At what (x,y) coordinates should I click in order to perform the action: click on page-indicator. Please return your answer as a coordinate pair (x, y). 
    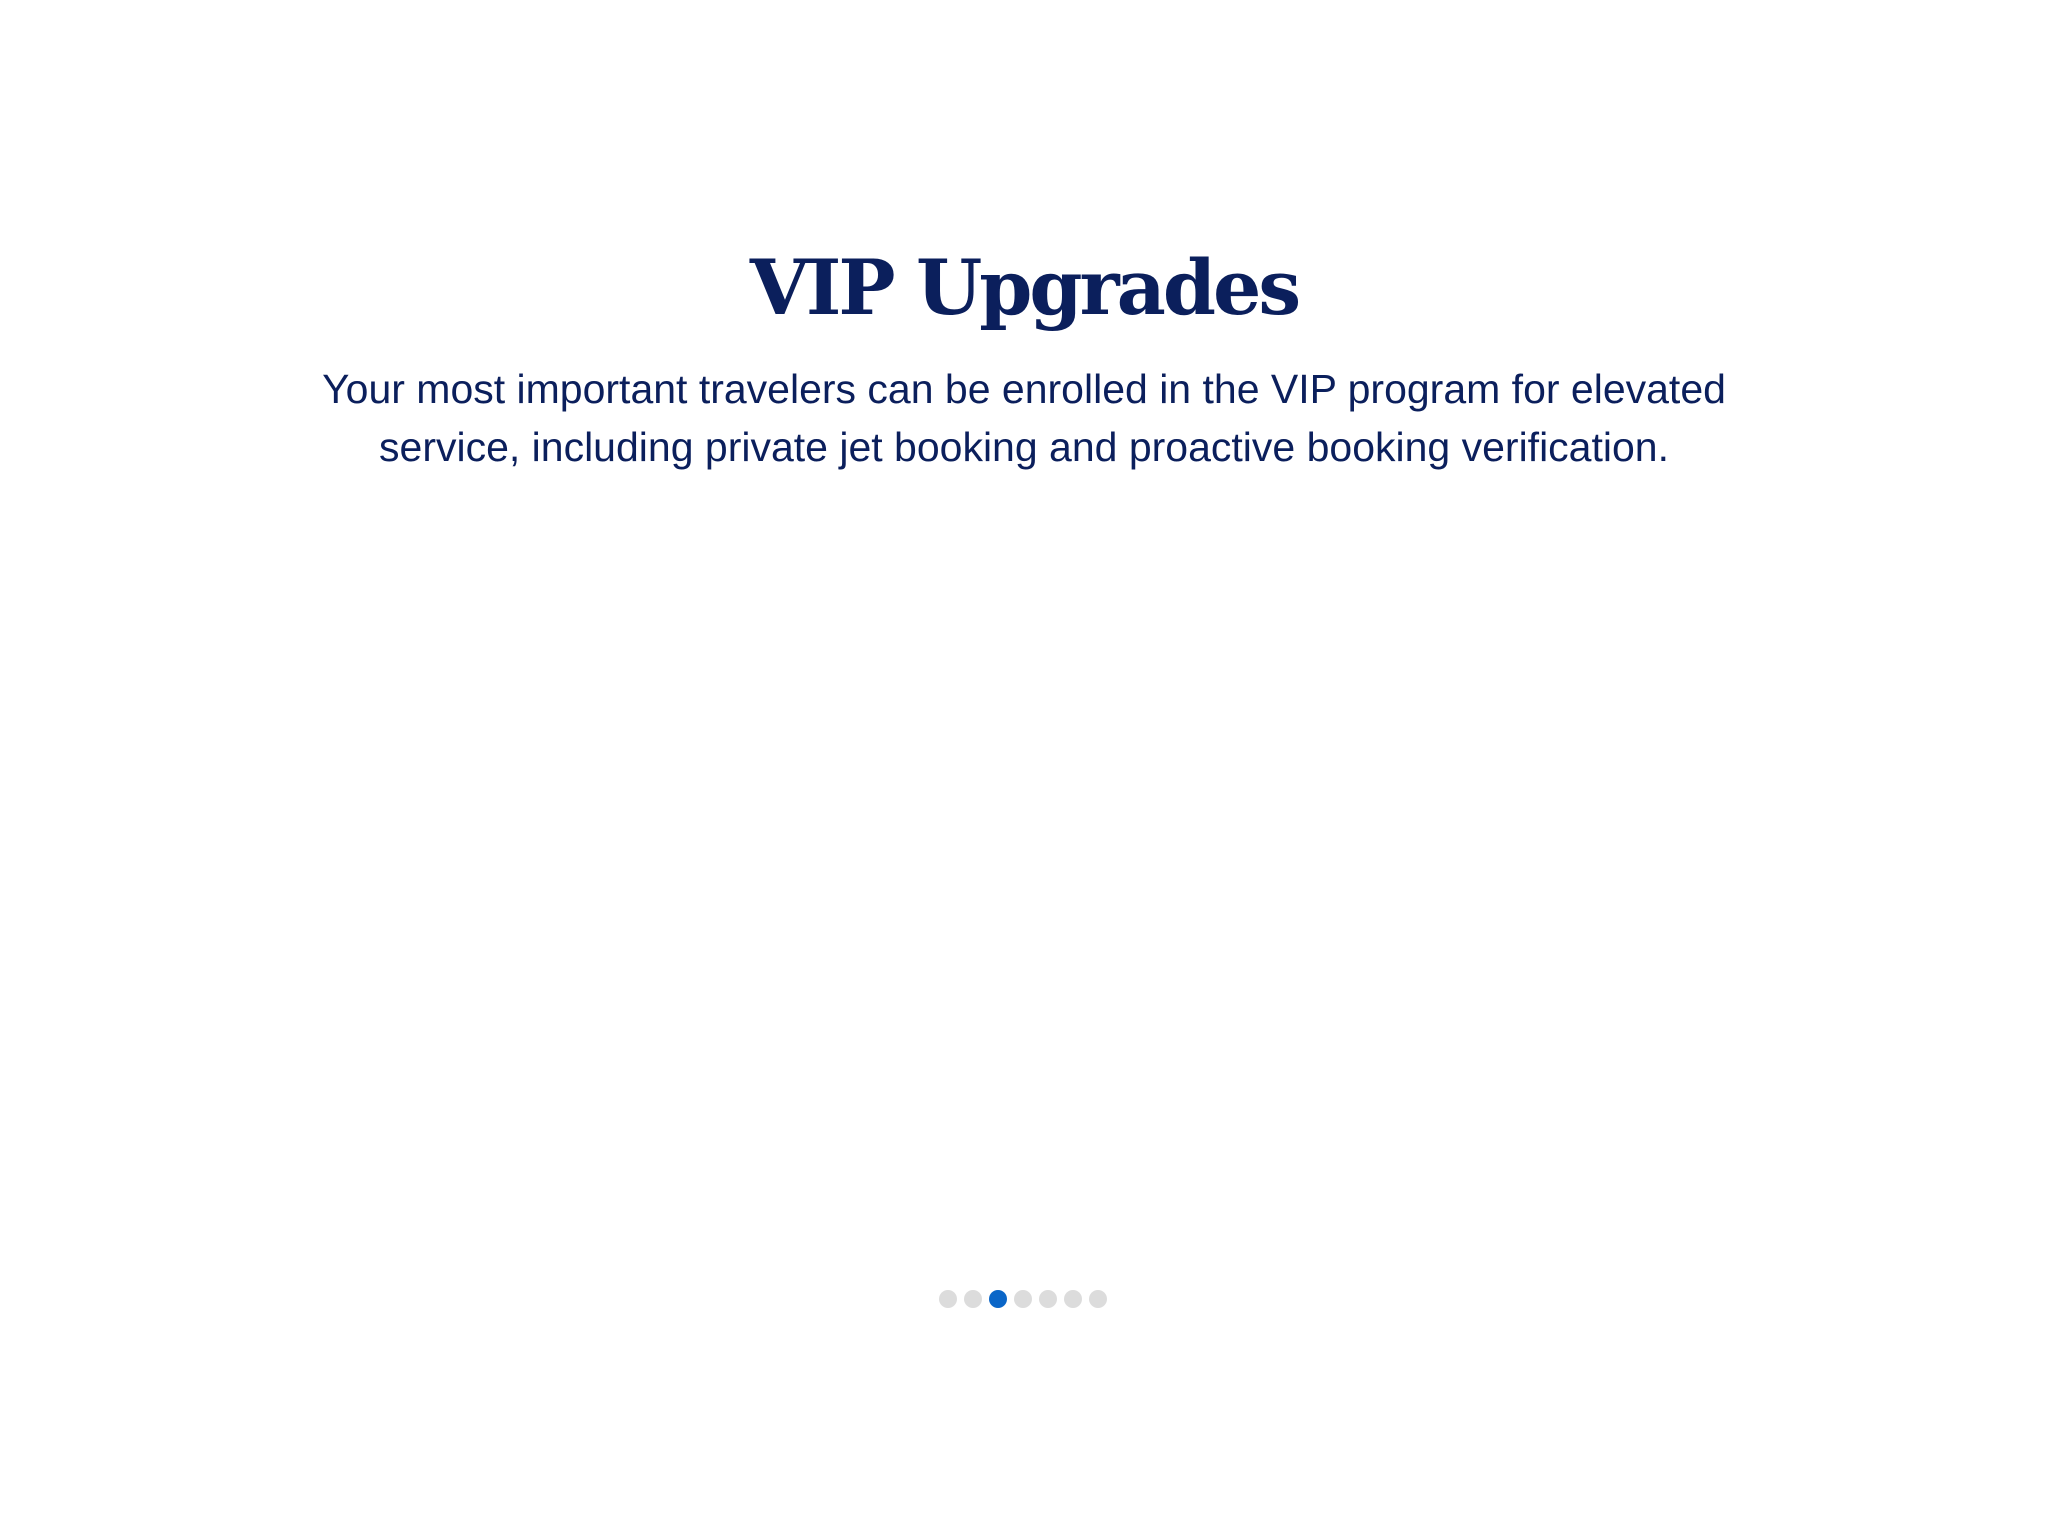
    Looking at the image, I should click on (1023, 1299).